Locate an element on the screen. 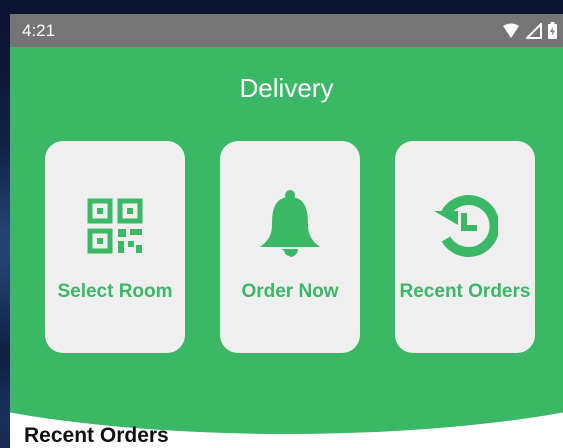 The height and width of the screenshot is (448, 563). status-time: 4:21 is located at coordinates (39, 30).